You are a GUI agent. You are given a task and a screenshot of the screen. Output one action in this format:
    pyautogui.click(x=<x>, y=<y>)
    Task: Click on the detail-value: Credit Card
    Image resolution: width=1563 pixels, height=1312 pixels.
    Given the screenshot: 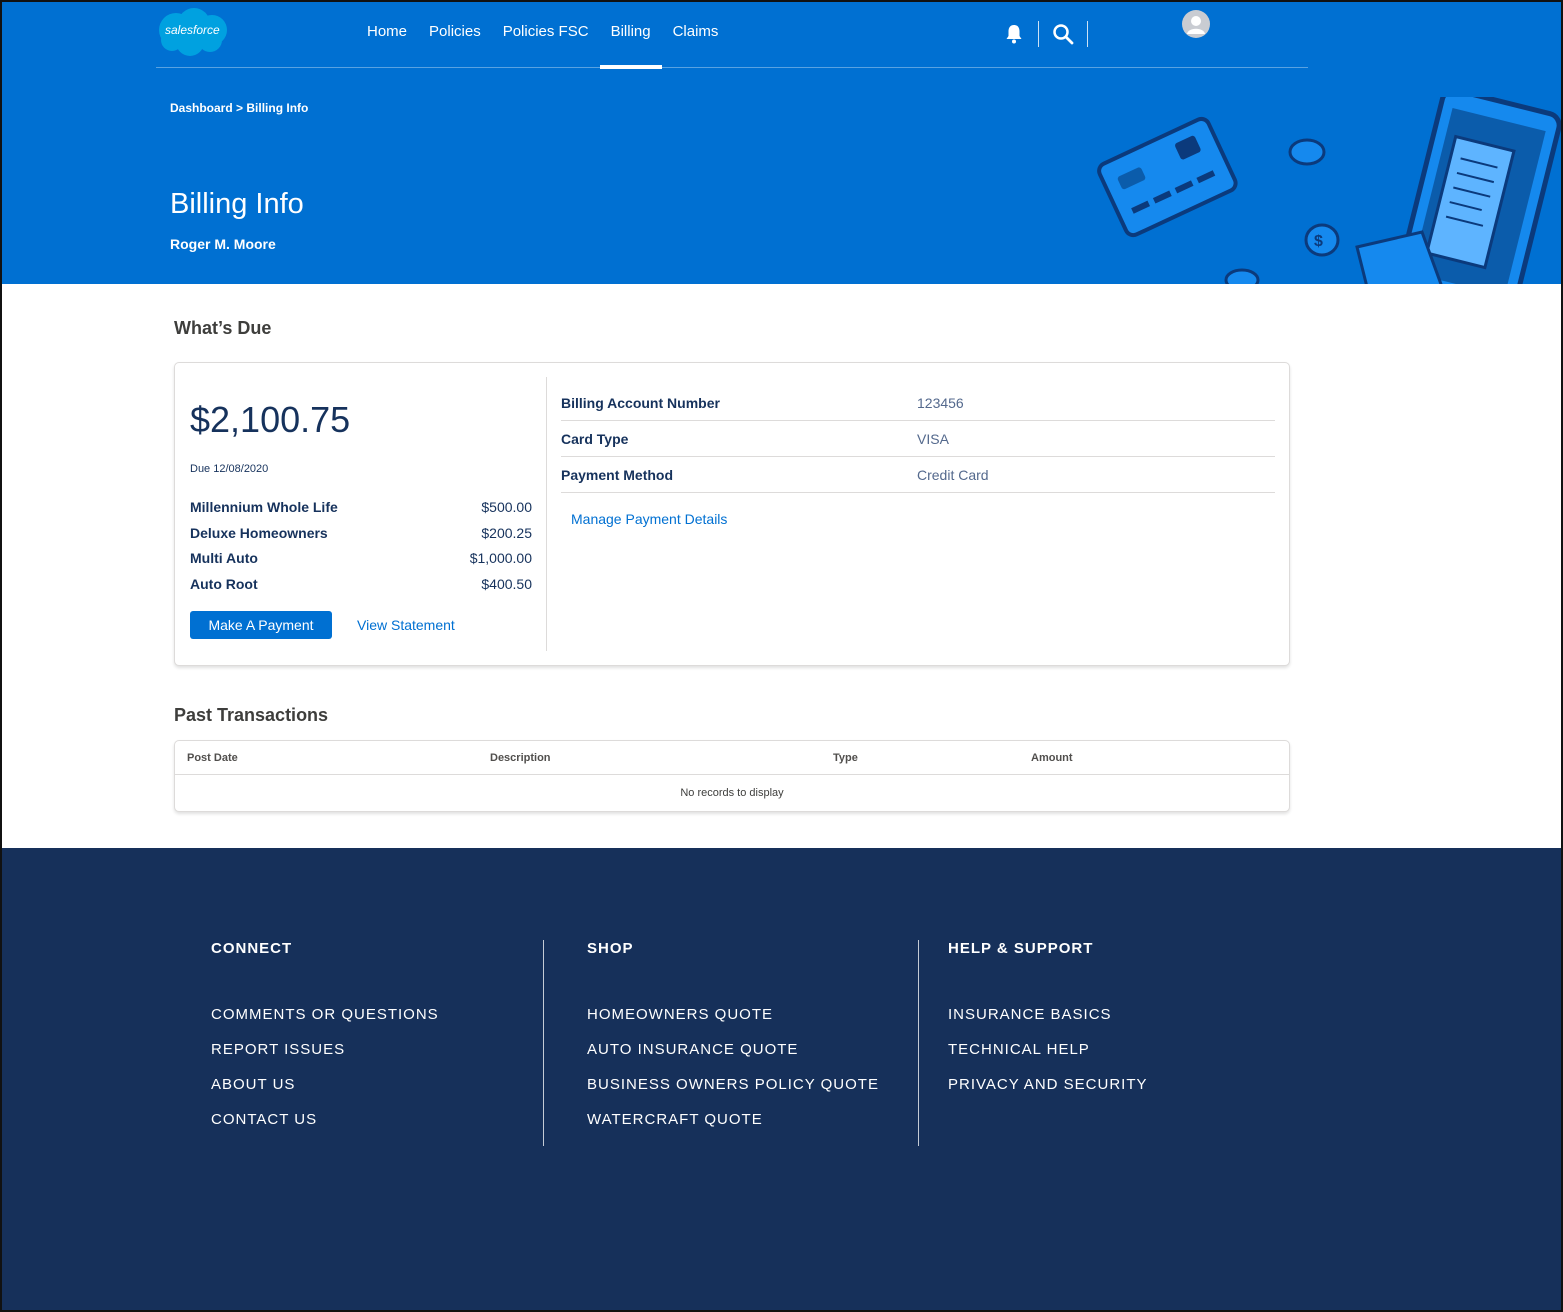 What is the action you would take?
    pyautogui.click(x=953, y=474)
    